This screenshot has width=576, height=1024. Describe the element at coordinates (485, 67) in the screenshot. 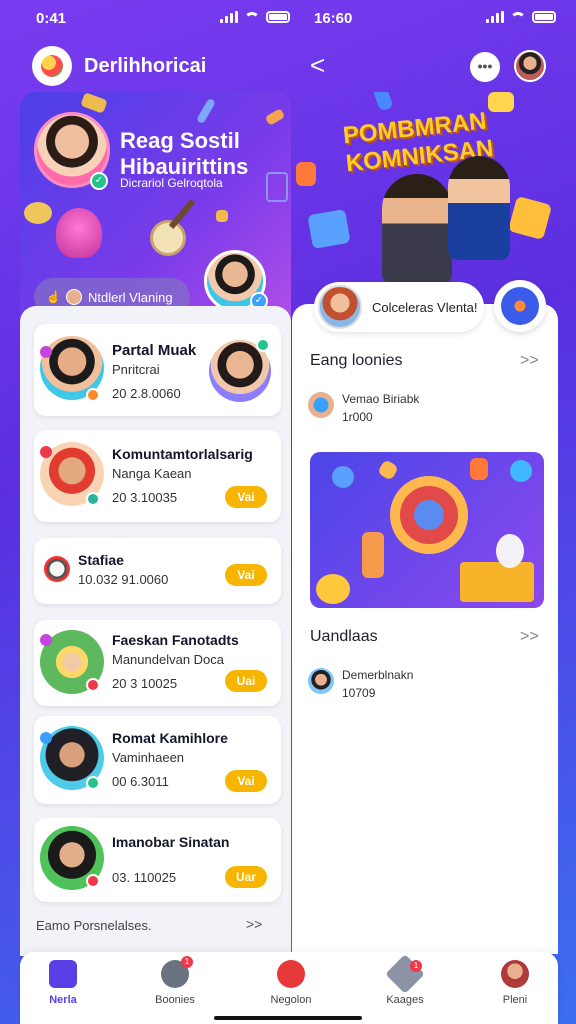

I see `more-options-button: •••` at that location.